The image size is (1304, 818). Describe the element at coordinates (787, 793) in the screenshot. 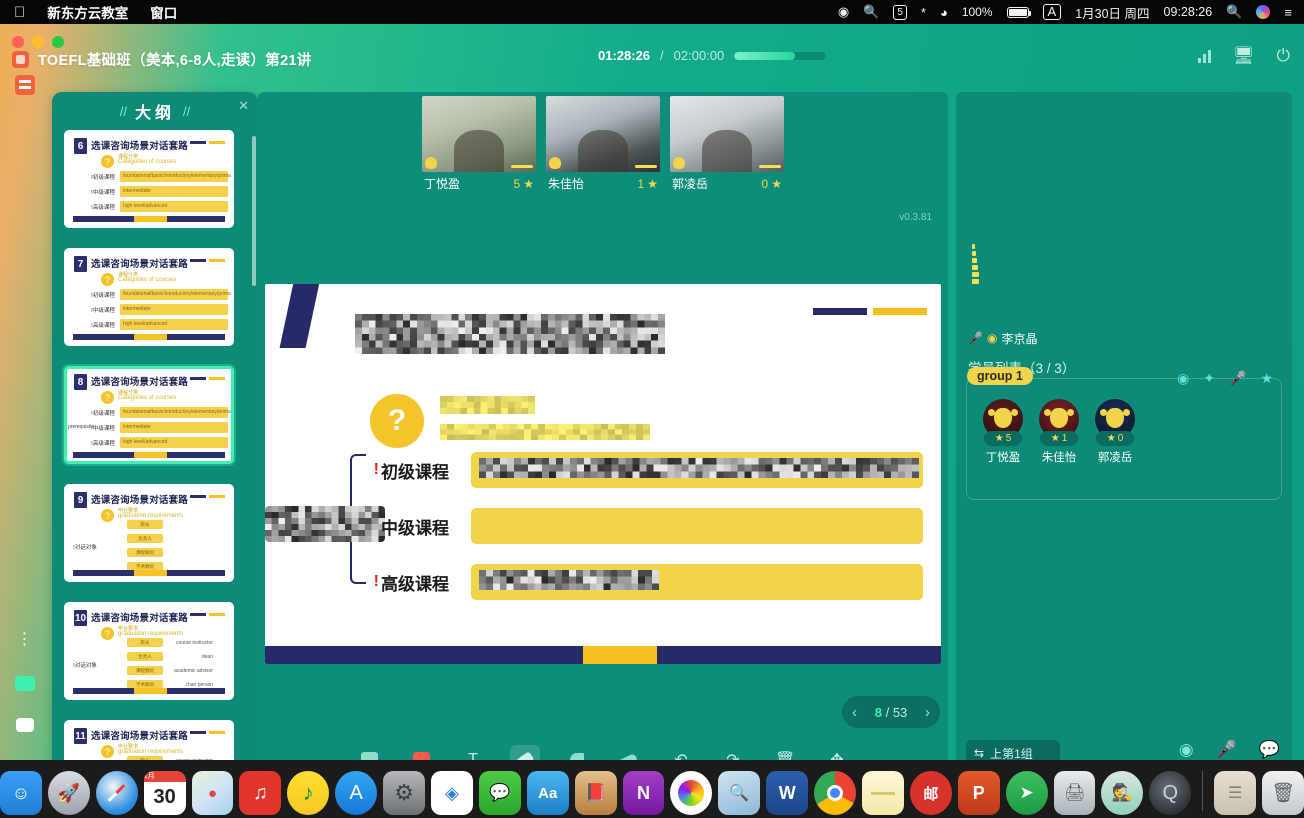

I see `word-icon: W` at that location.